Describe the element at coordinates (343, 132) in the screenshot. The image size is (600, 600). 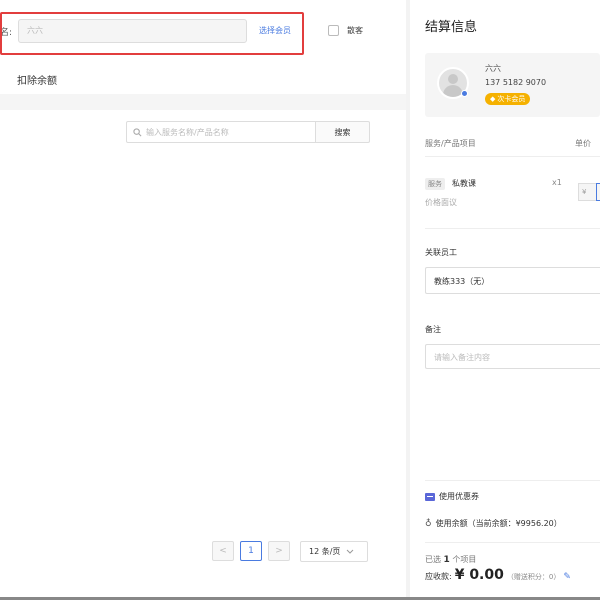
I see `search-button: 搜索` at that location.